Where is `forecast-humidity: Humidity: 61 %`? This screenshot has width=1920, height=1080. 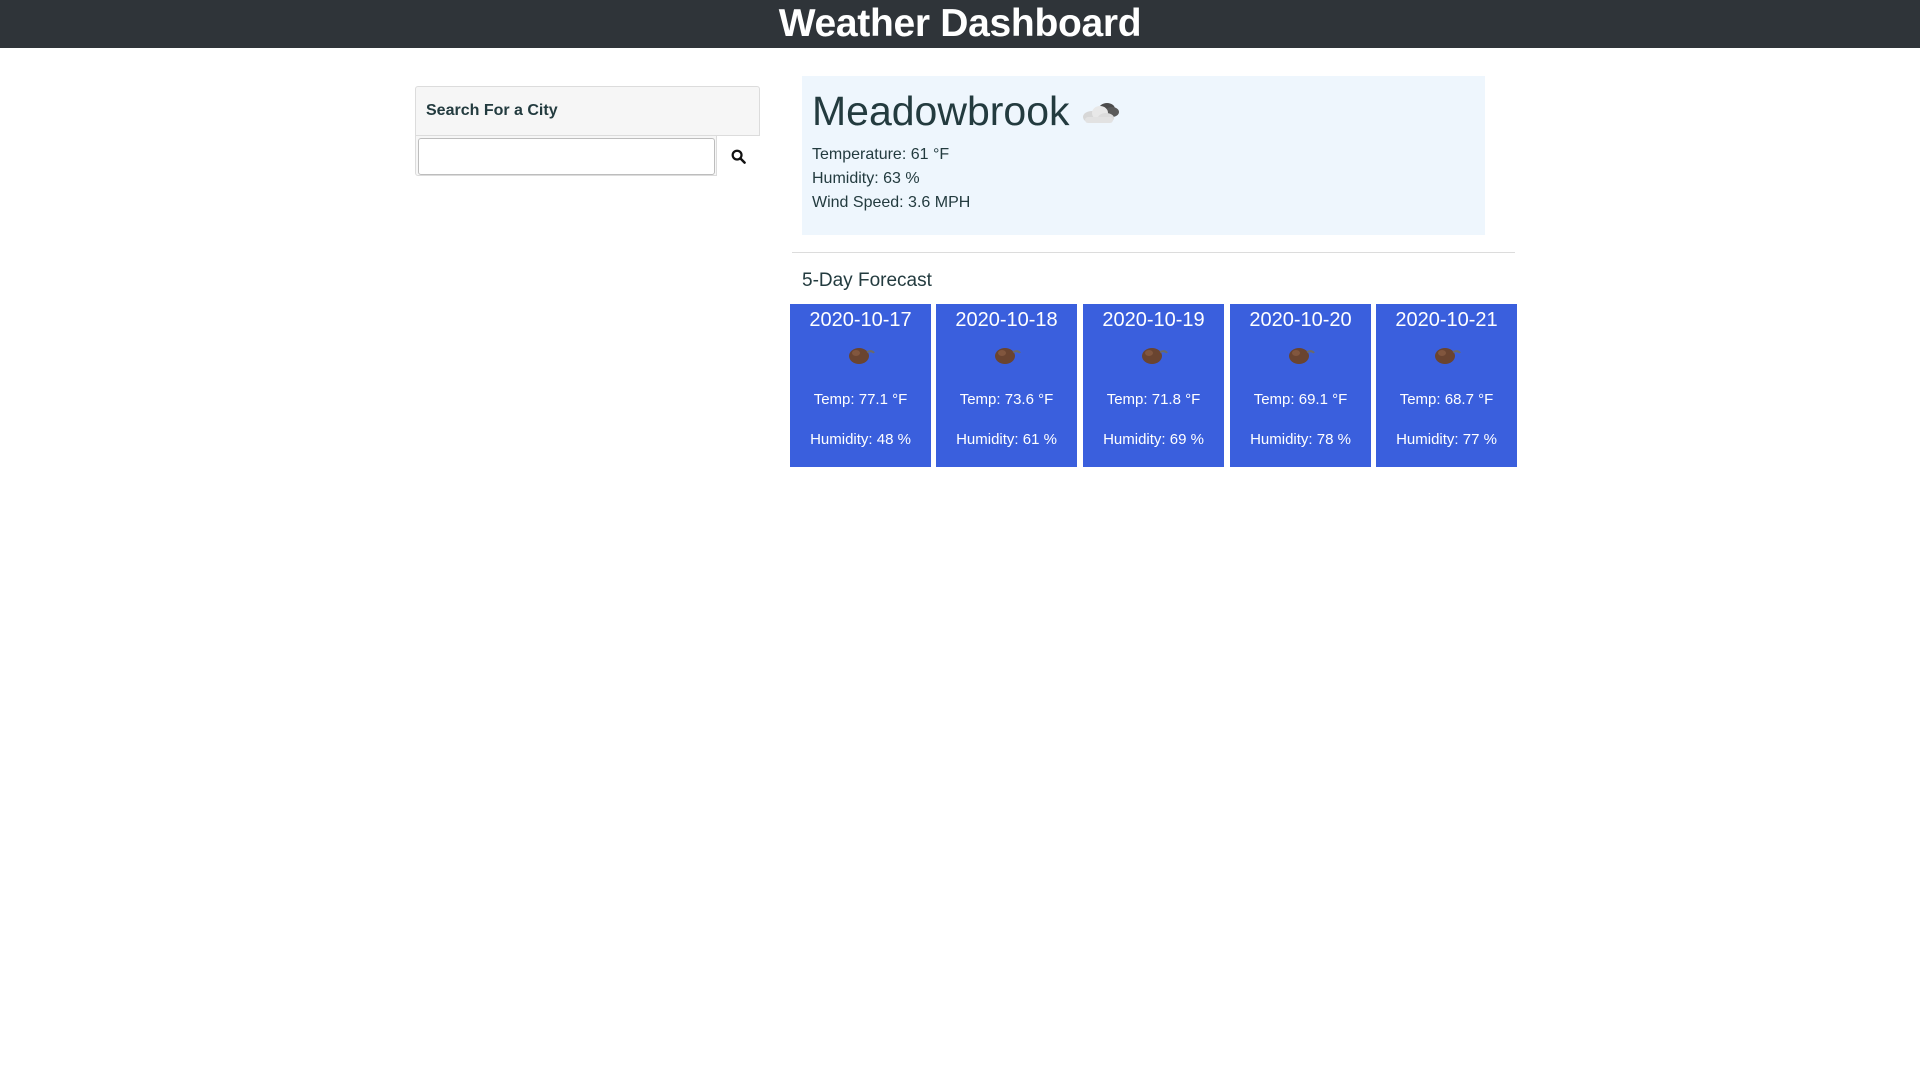
forecast-humidity: Humidity: 61 % is located at coordinates (1006, 439).